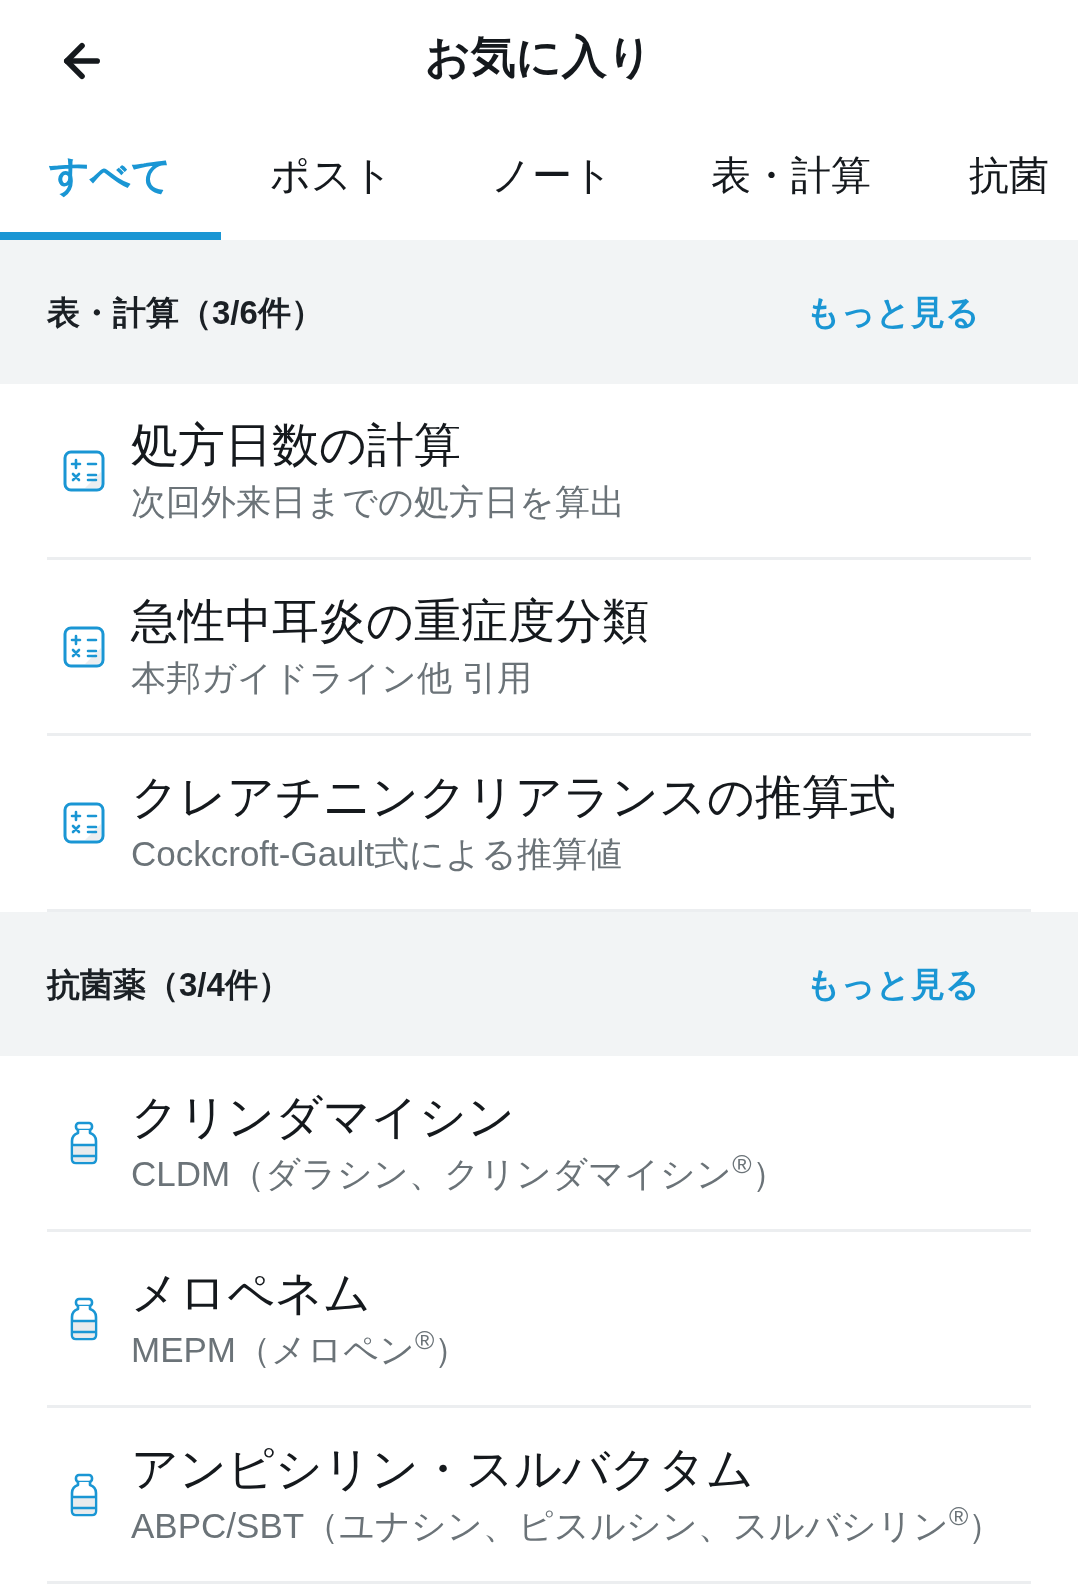 The image size is (1078, 1584). What do you see at coordinates (539, 1144) in the screenshot?
I see `list-item: クリンダマイシン CLDM（ダラシン、クリンダマイシン$^{®}$）` at bounding box center [539, 1144].